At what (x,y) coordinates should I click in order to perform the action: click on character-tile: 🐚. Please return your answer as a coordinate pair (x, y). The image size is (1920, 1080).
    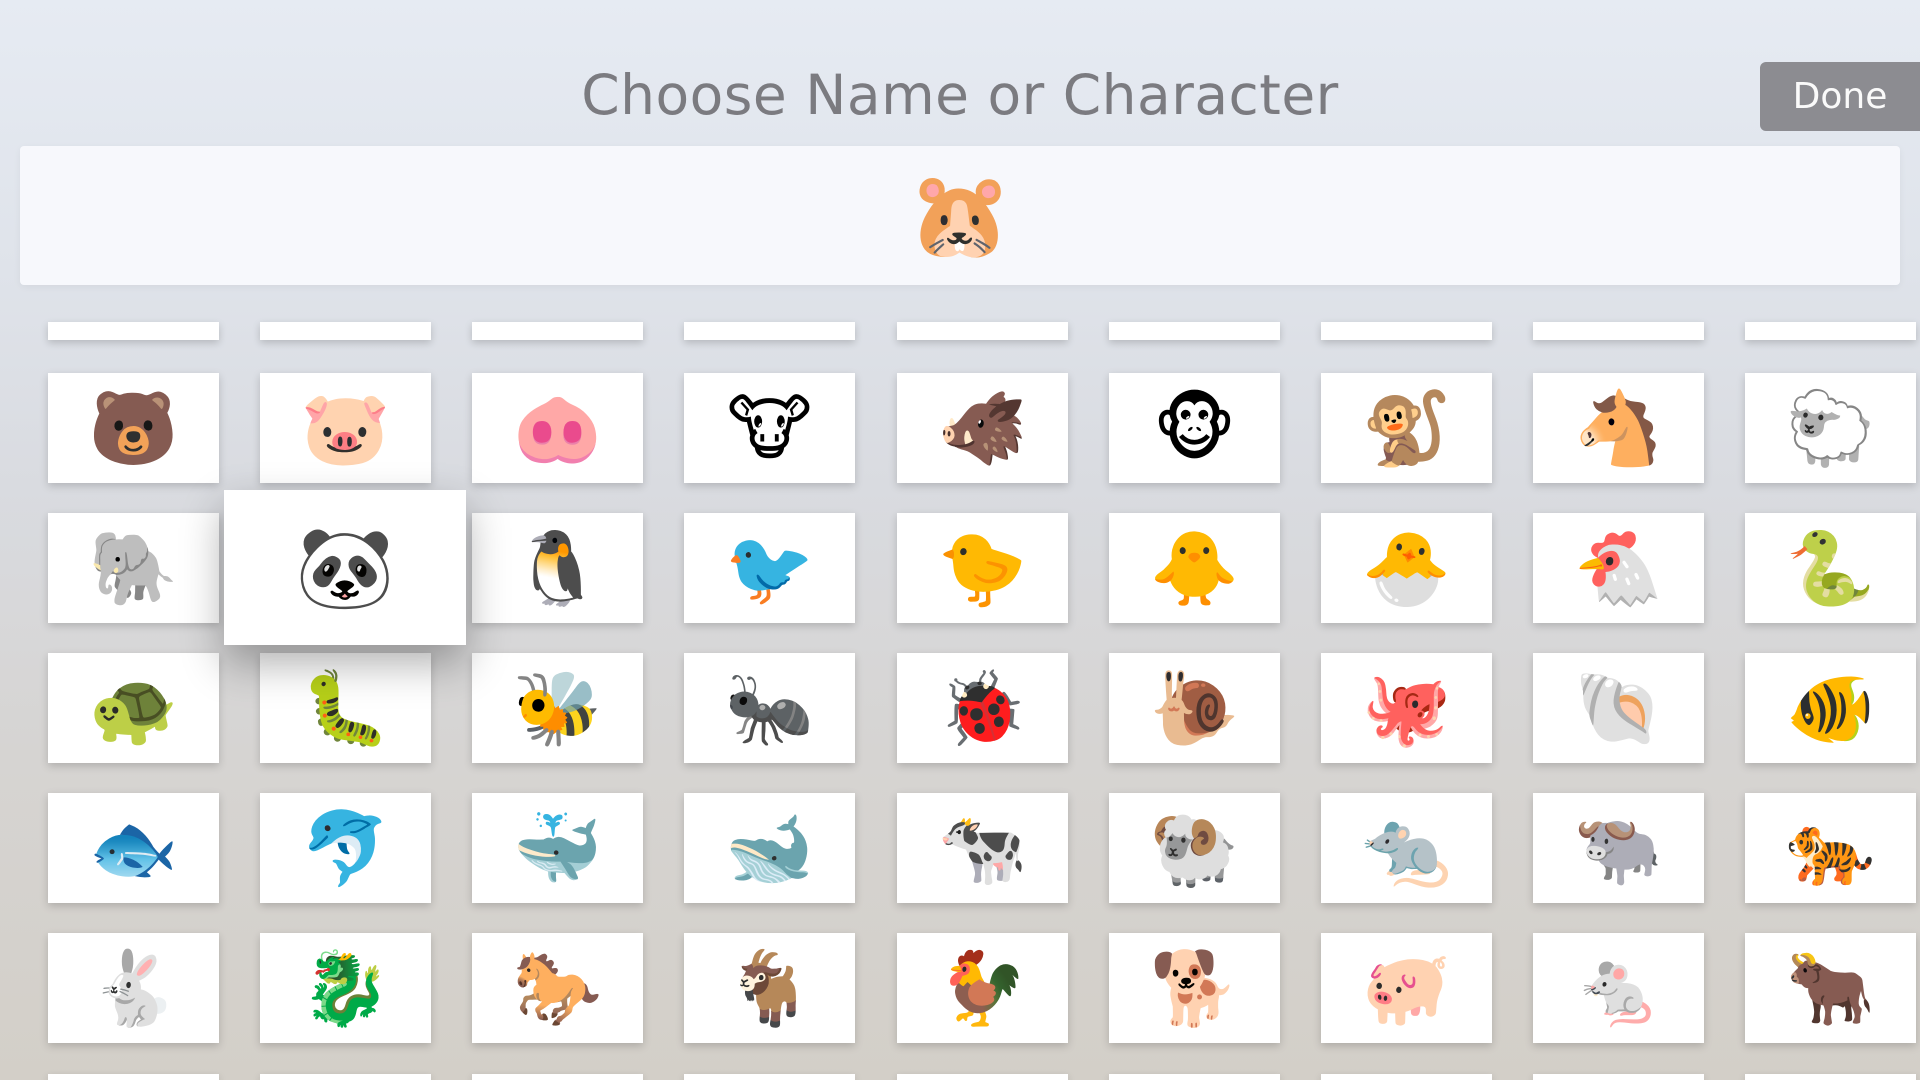
    Looking at the image, I should click on (1618, 708).